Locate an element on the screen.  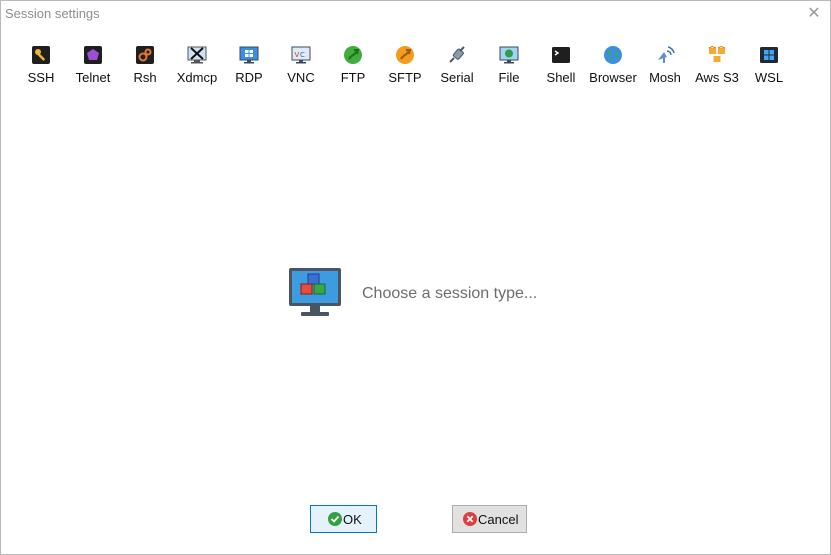
wsl-icon is located at coordinates (769, 55).